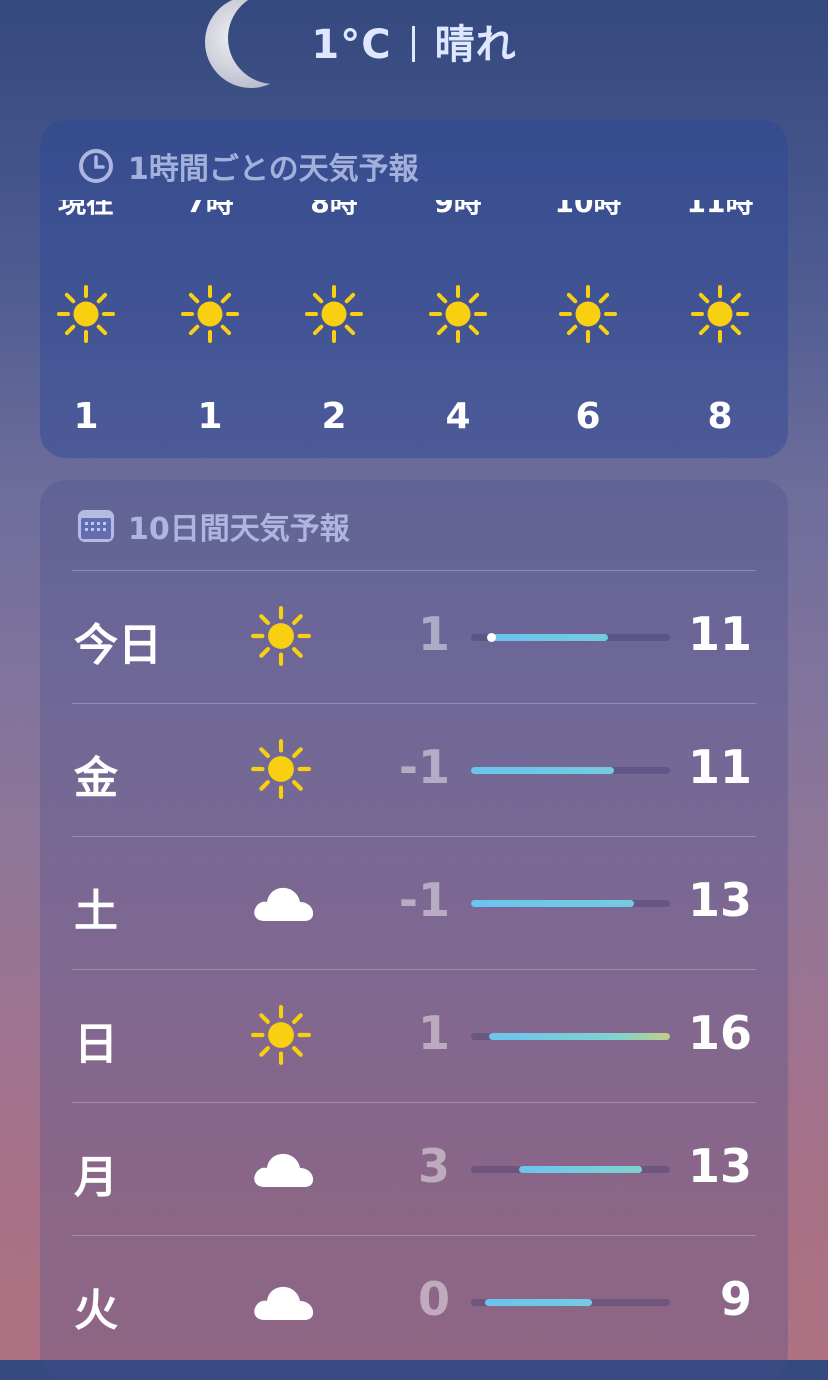 This screenshot has height=1380, width=828. What do you see at coordinates (273, 169) in the screenshot?
I see `hourly-forecast-label: 1時間ごとの天気予報` at bounding box center [273, 169].